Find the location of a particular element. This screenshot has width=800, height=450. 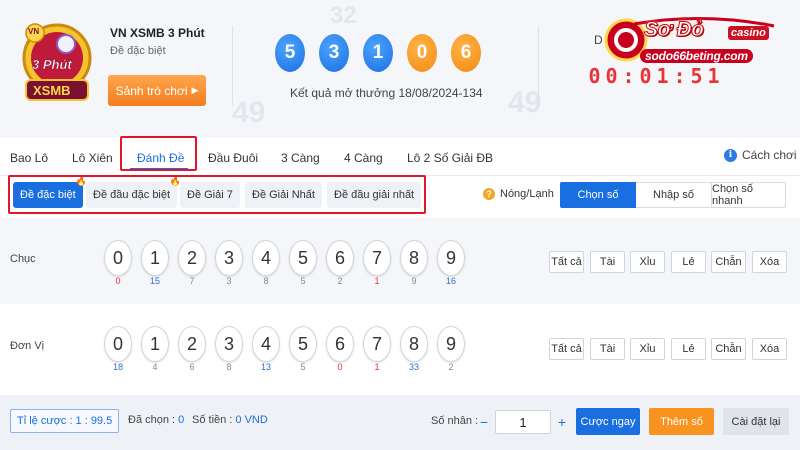

brand-url: sodo66beting.com is located at coordinates (696, 56).